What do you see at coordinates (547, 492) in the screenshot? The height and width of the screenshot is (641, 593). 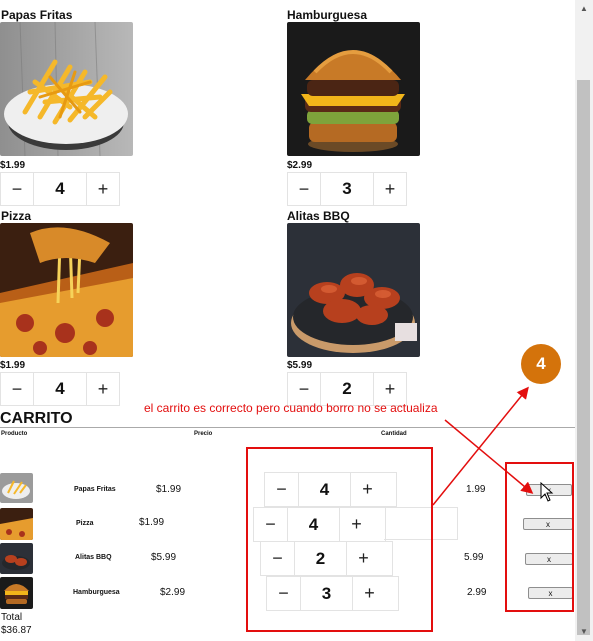 I see `mouse-cursor-icon` at bounding box center [547, 492].